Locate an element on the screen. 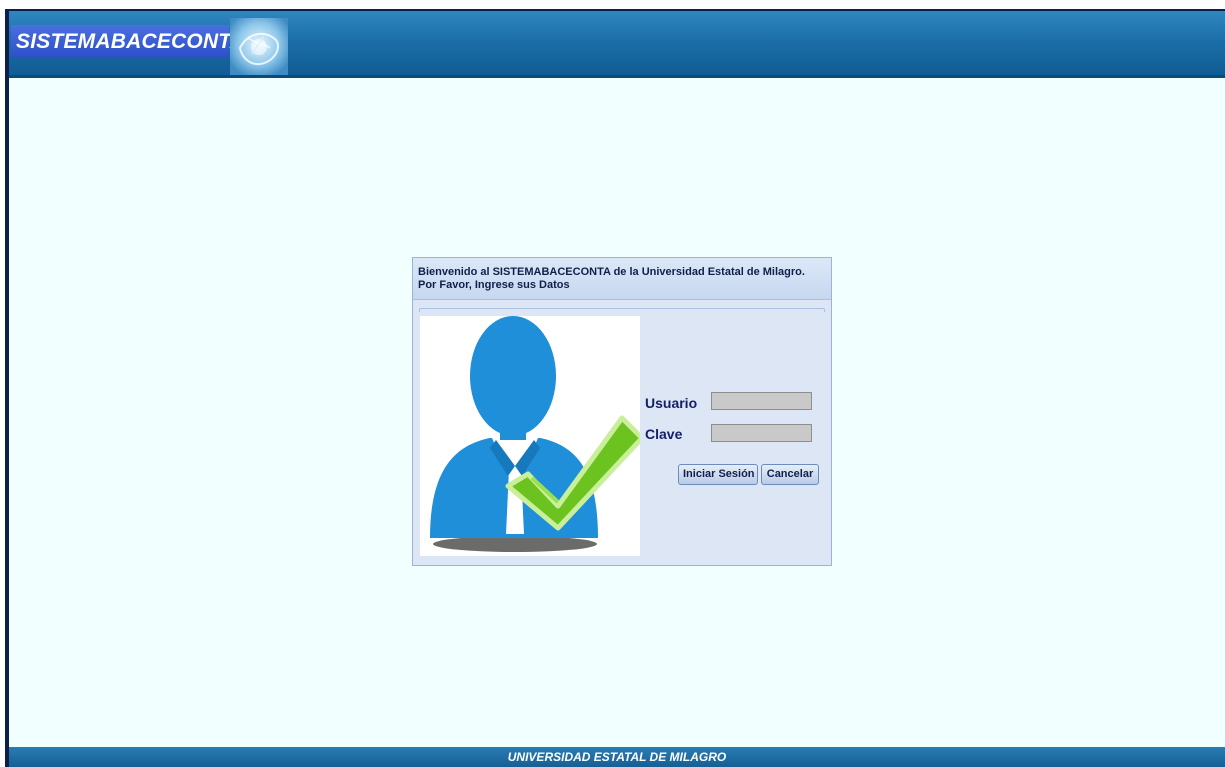  globe-logo-icon is located at coordinates (259, 47).